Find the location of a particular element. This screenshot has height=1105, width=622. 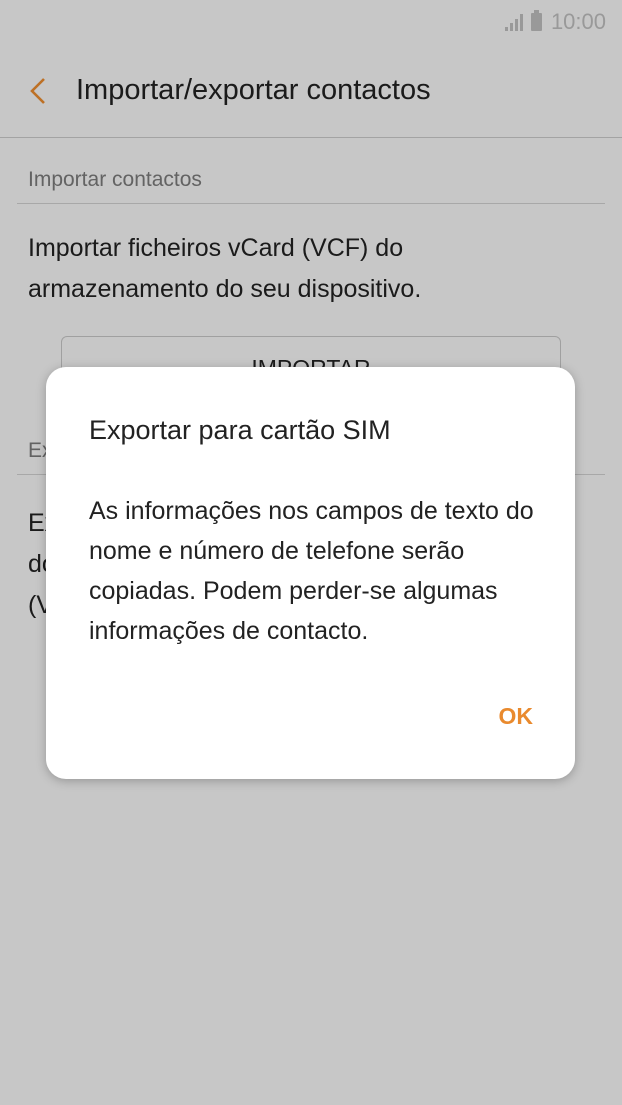

dialog-title: Exportar para cartão SIM is located at coordinates (240, 430).